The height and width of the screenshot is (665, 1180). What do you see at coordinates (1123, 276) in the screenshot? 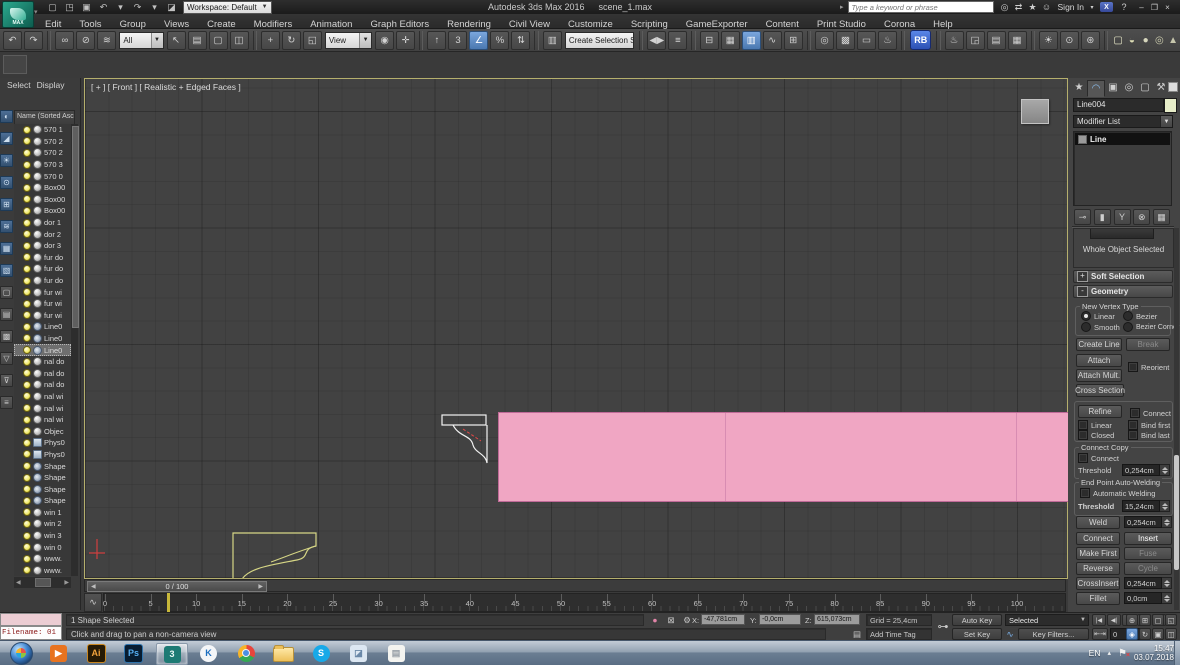
I see `rollout-soft-selection: + Soft Selection` at bounding box center [1123, 276].